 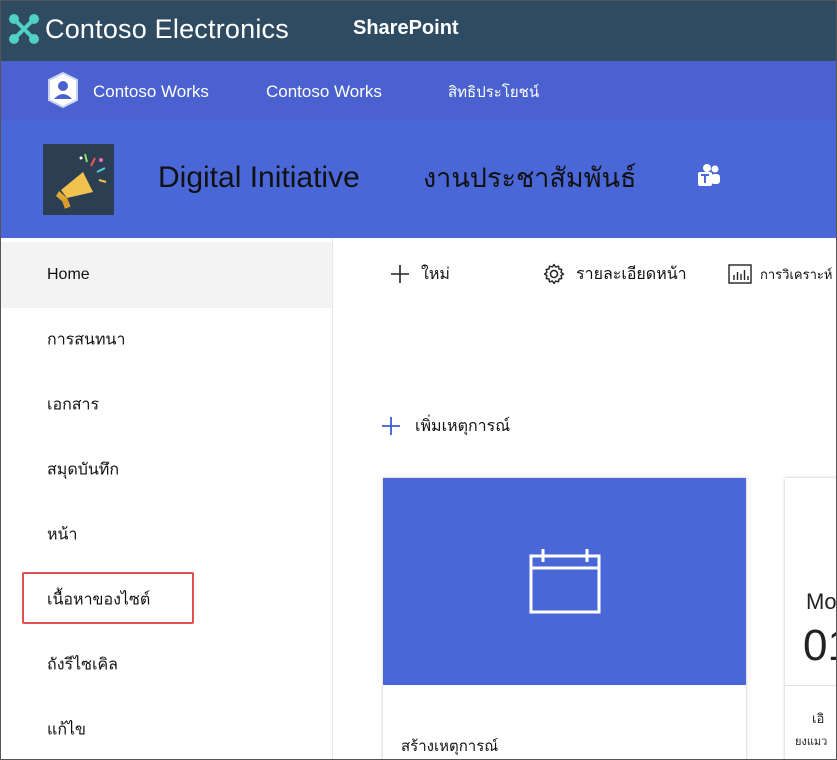 What do you see at coordinates (166, 728) in the screenshot?
I see `nav-item-edit: แก้ไข` at bounding box center [166, 728].